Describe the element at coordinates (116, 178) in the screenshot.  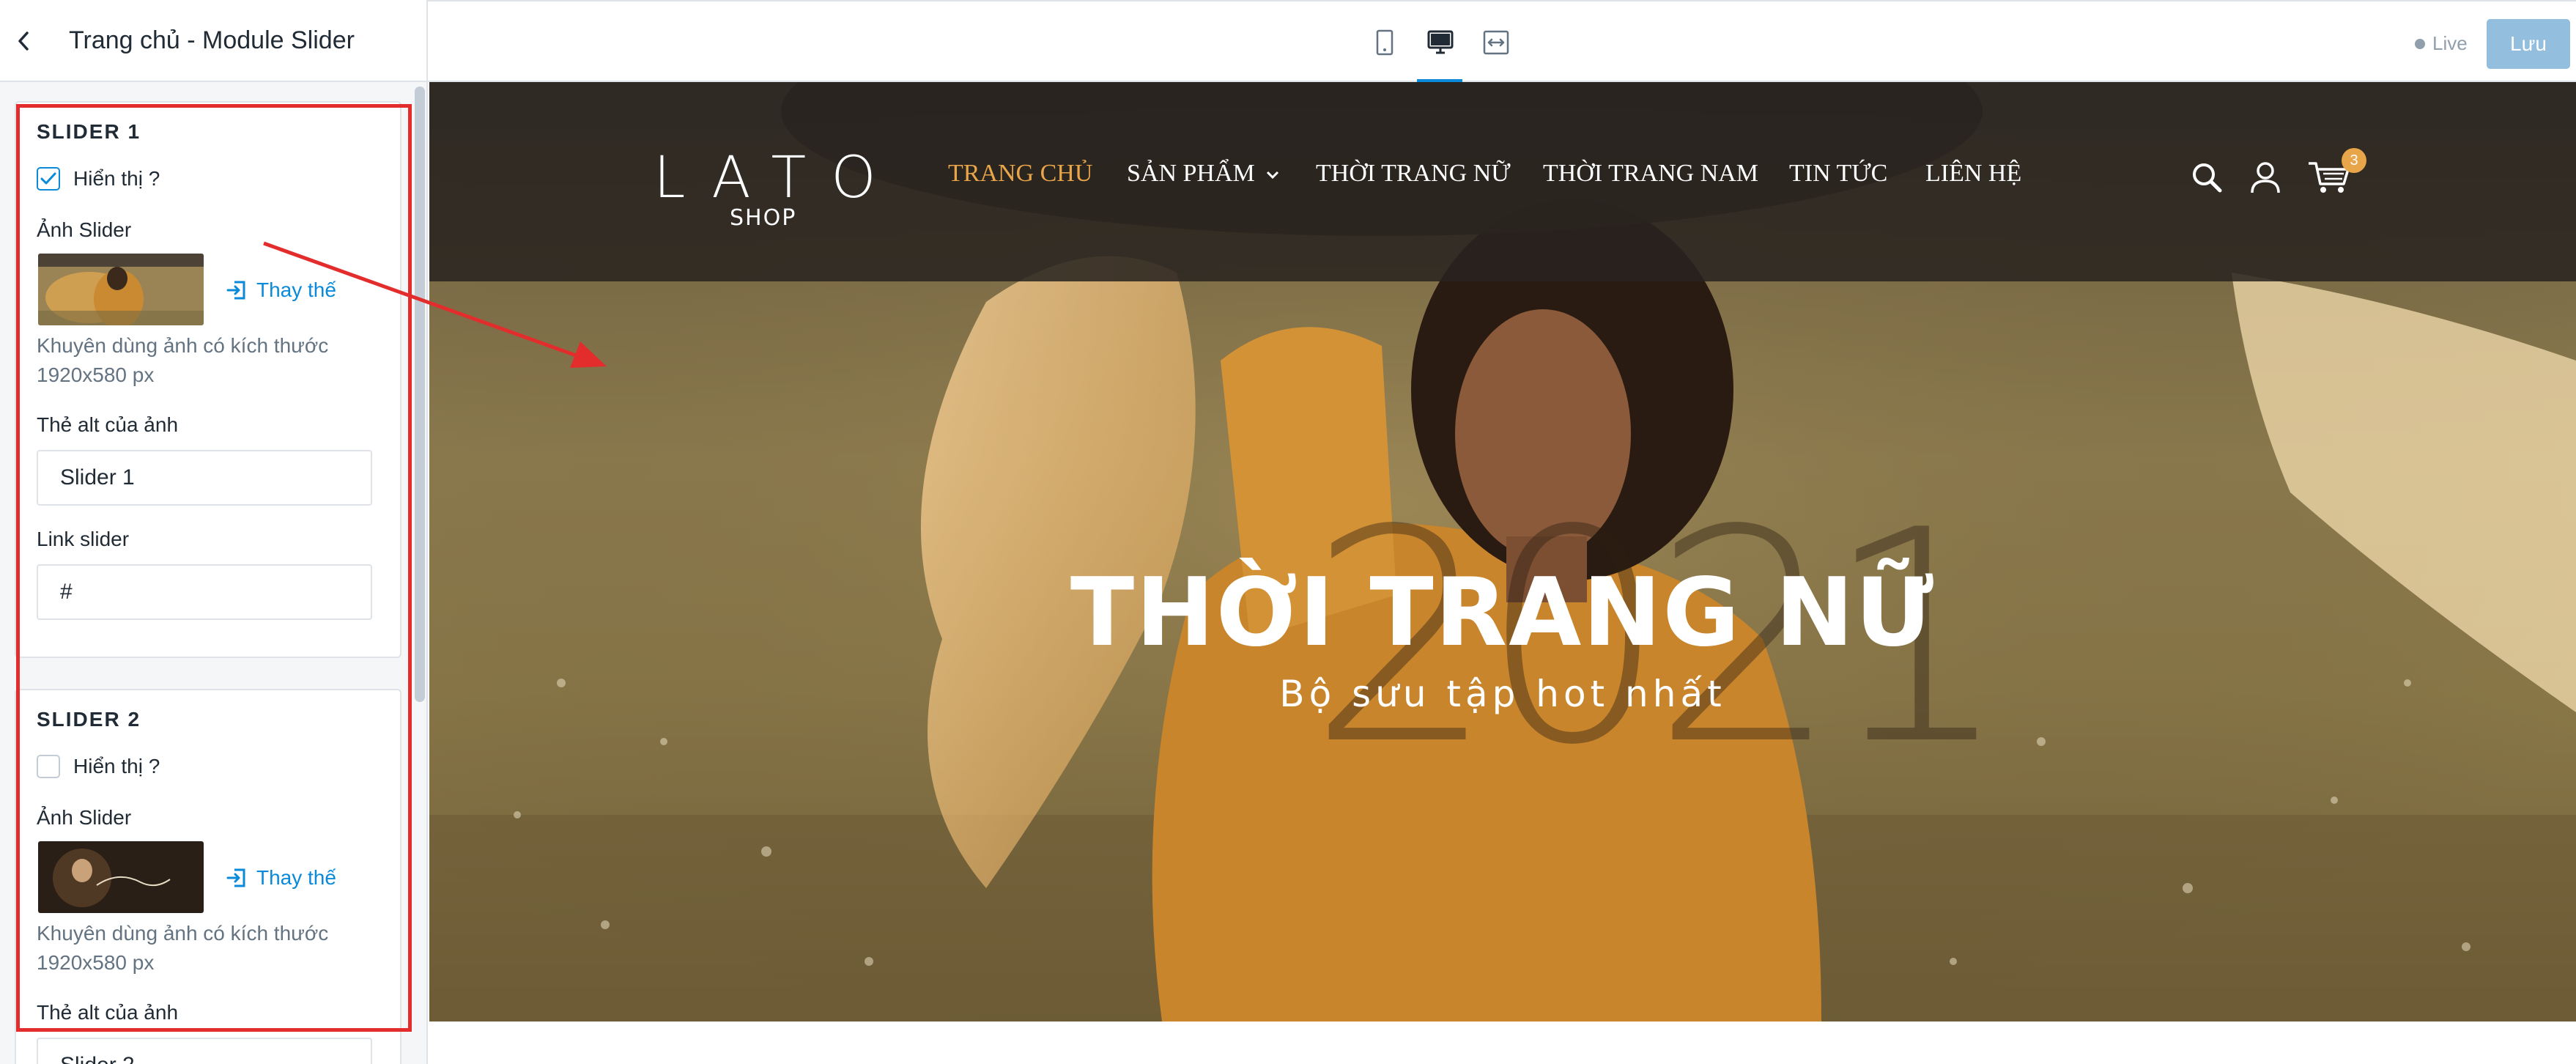
I see `slider-1-show-label: Hiển thị ?` at that location.